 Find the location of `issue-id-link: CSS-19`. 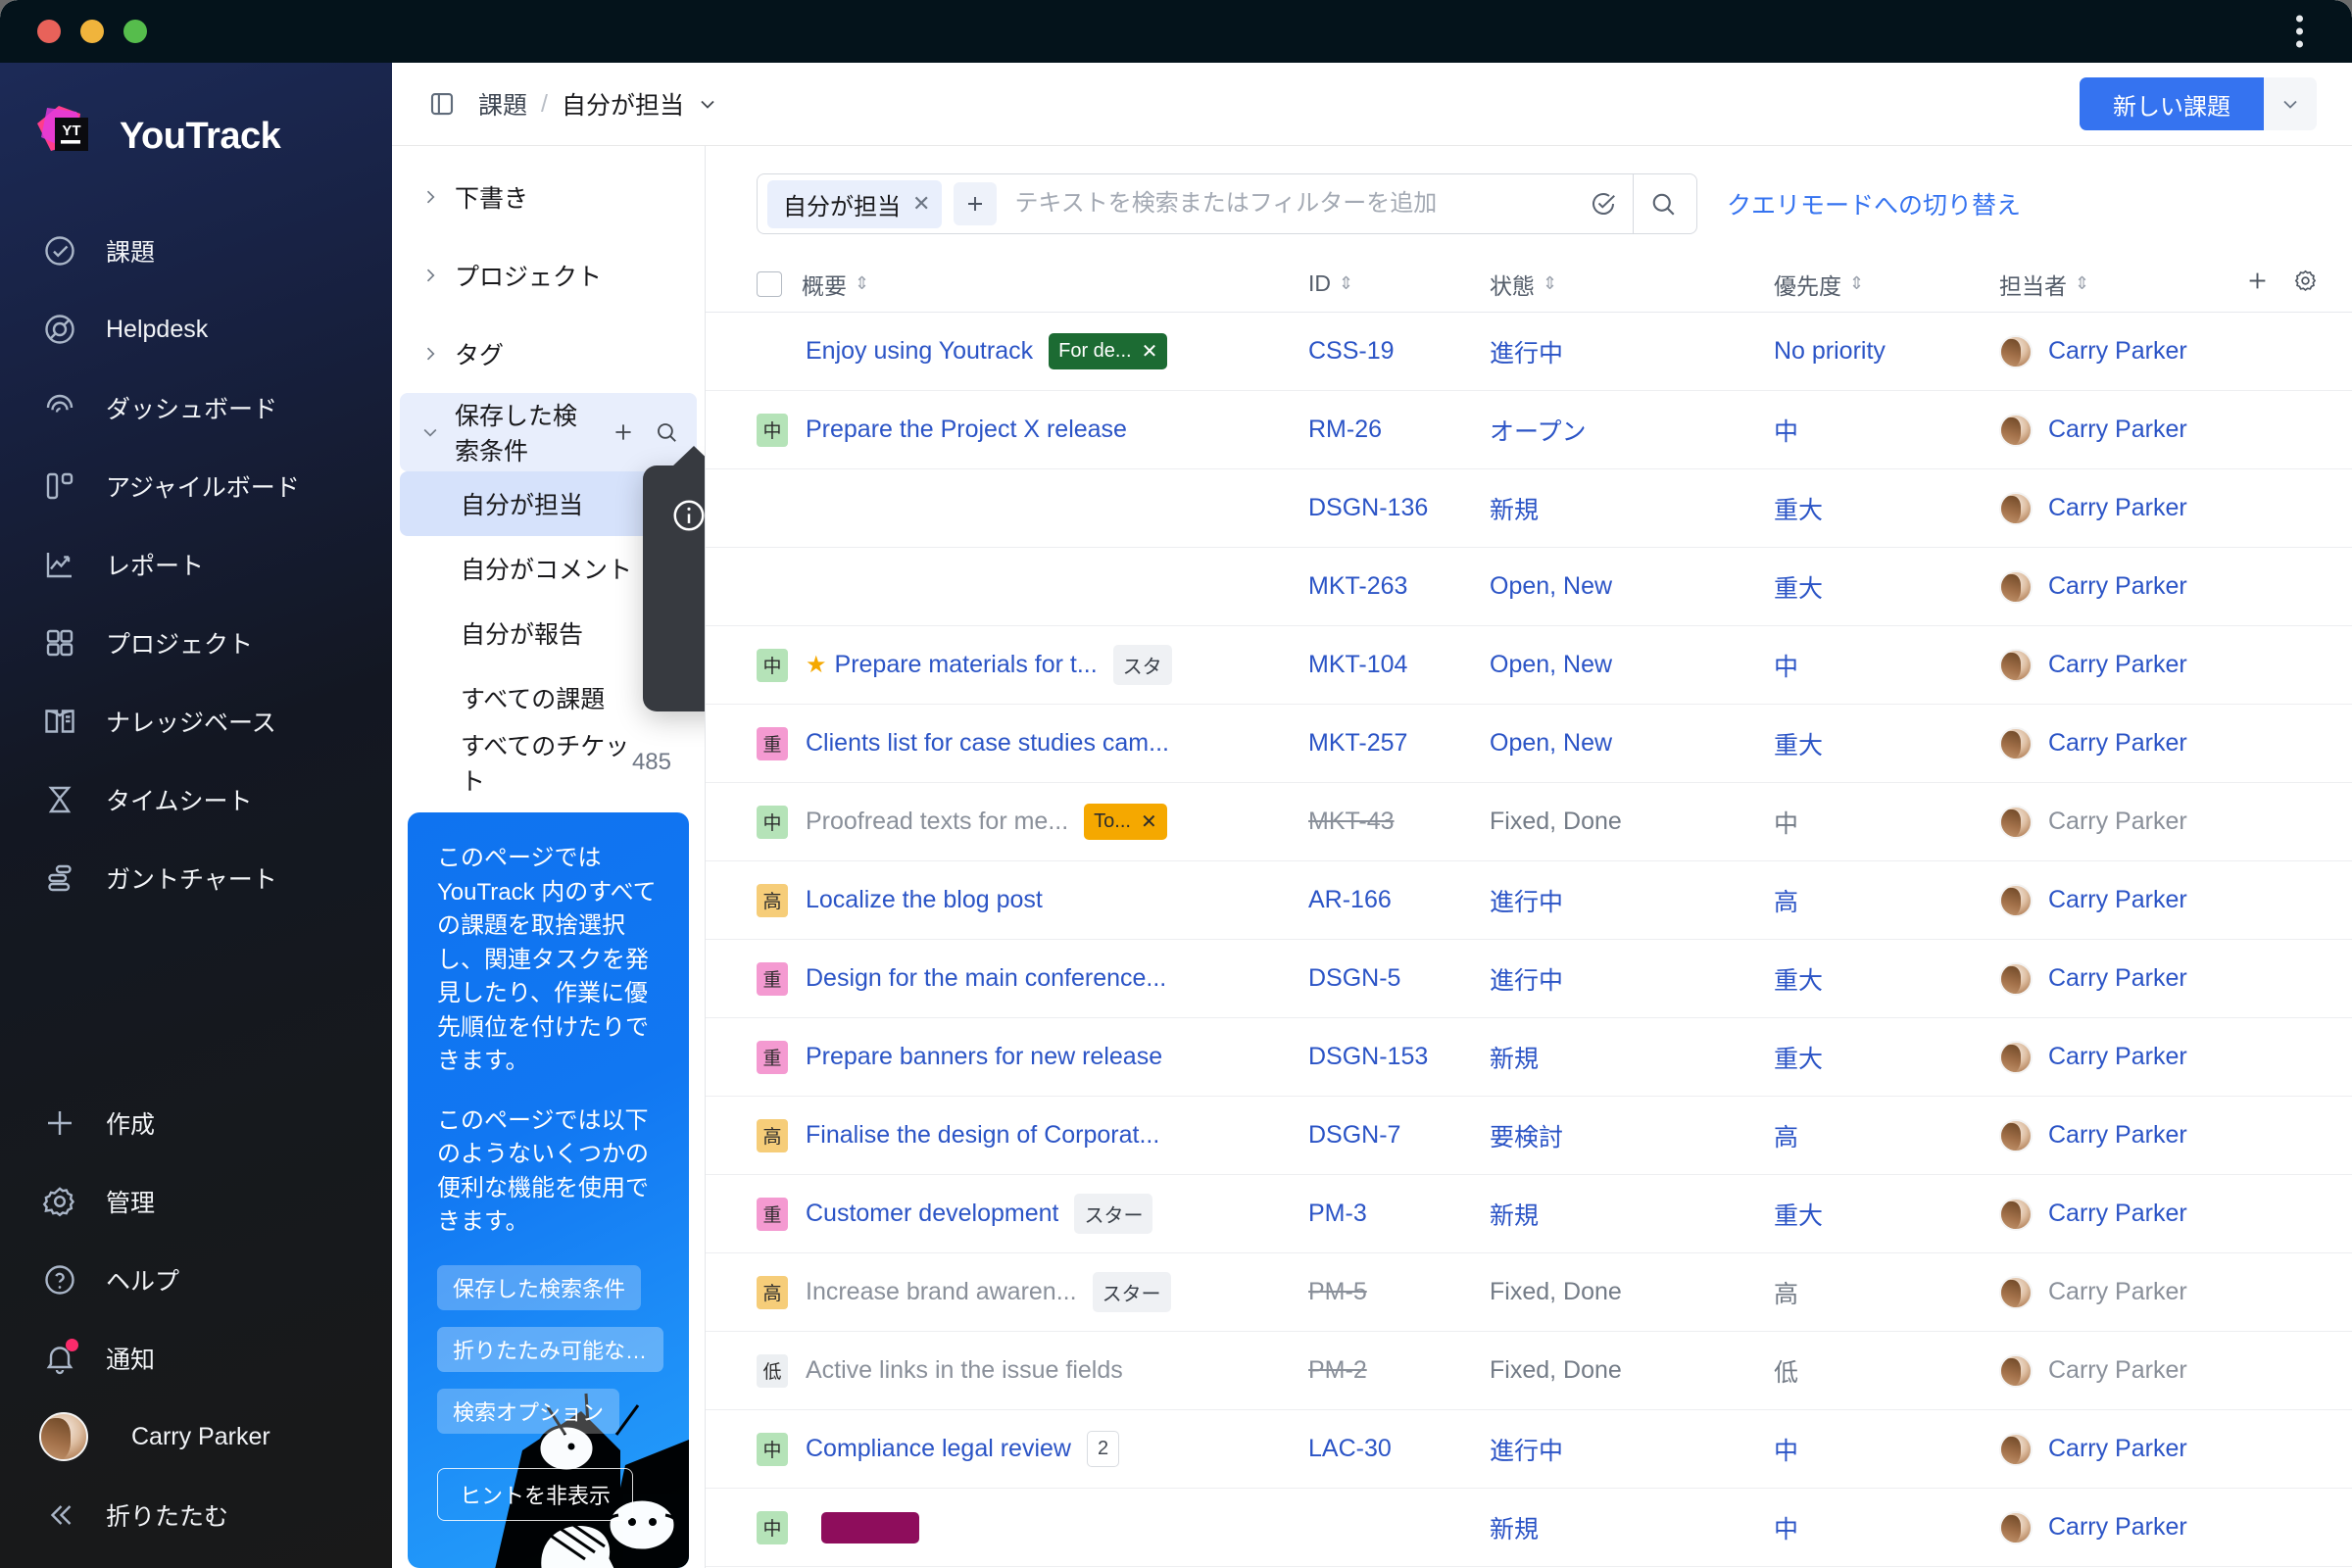

issue-id-link: CSS-19 is located at coordinates (1351, 351).